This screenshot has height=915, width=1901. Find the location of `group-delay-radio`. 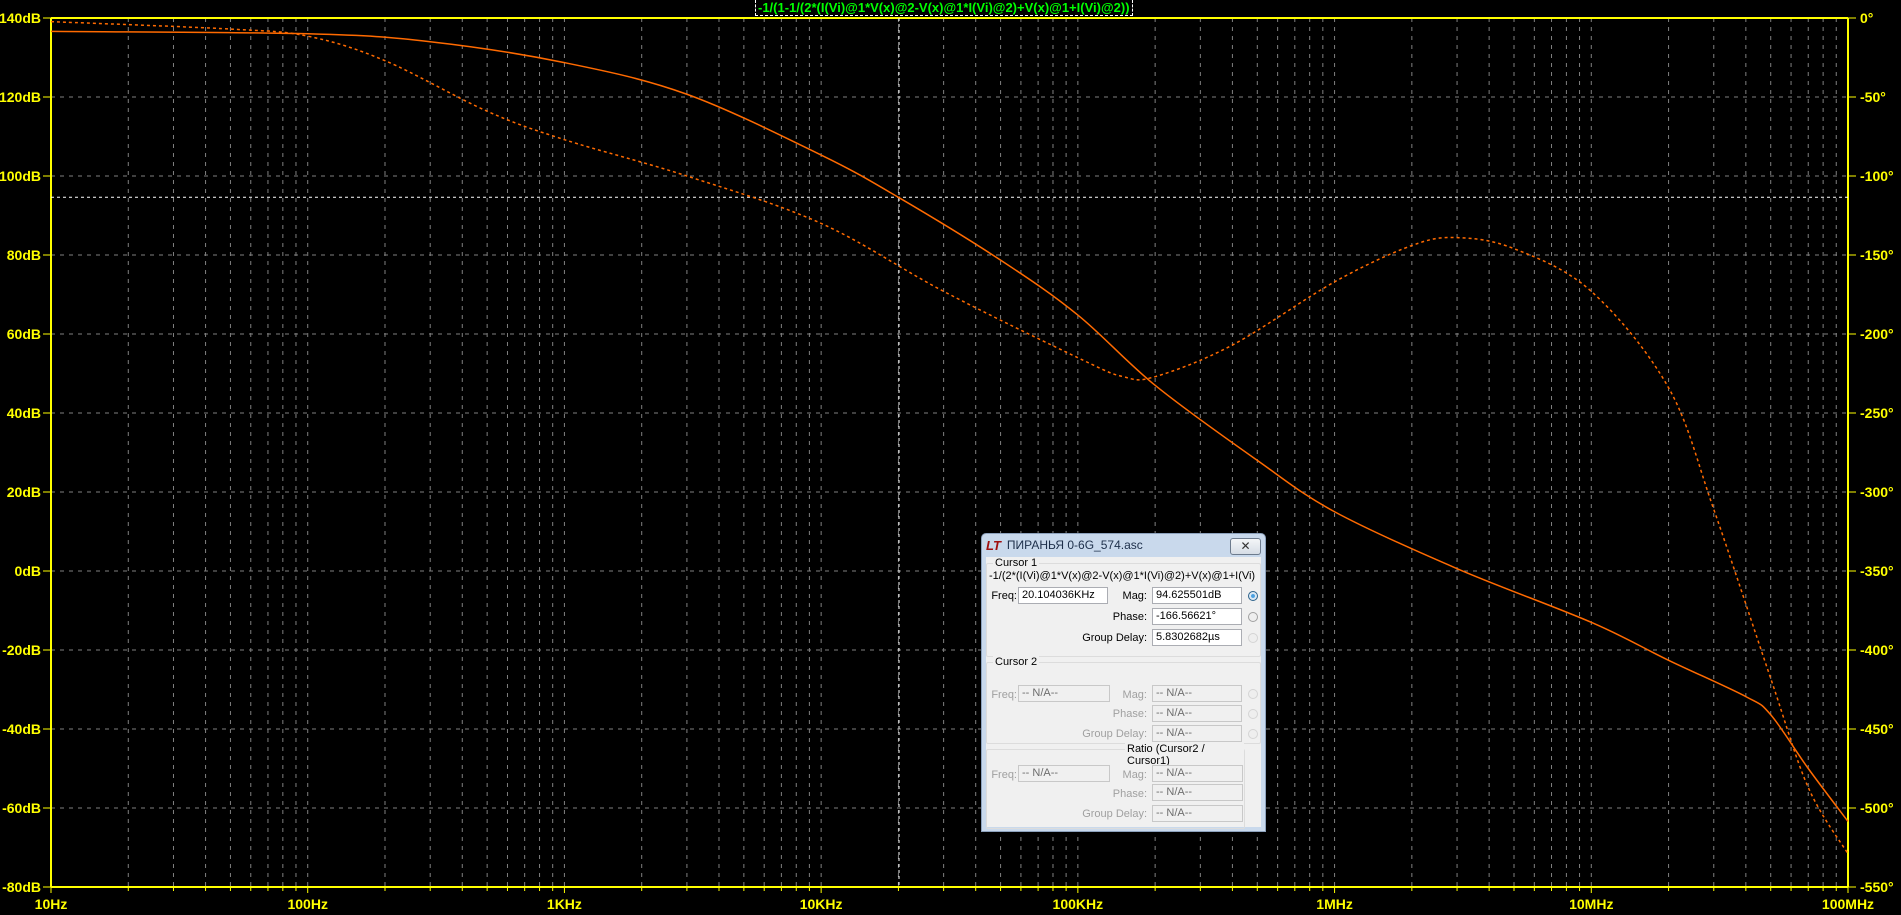

group-delay-radio is located at coordinates (1253, 638).